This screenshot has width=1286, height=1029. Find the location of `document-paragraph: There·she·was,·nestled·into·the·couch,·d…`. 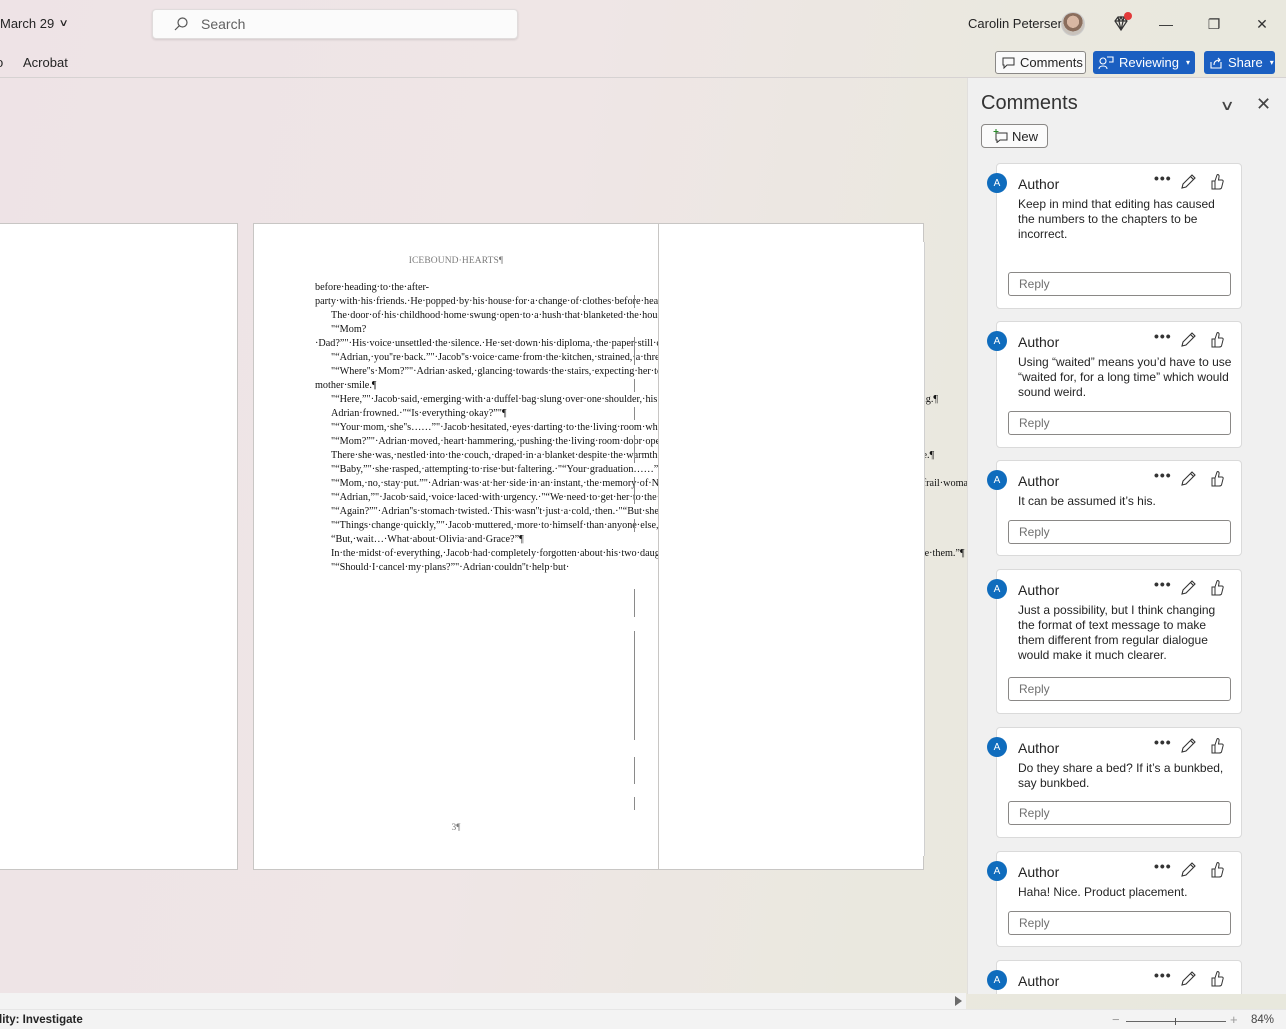

document-paragraph: There·she·was,·nestled·into·the·couch,·d… is located at coordinates (624, 456).